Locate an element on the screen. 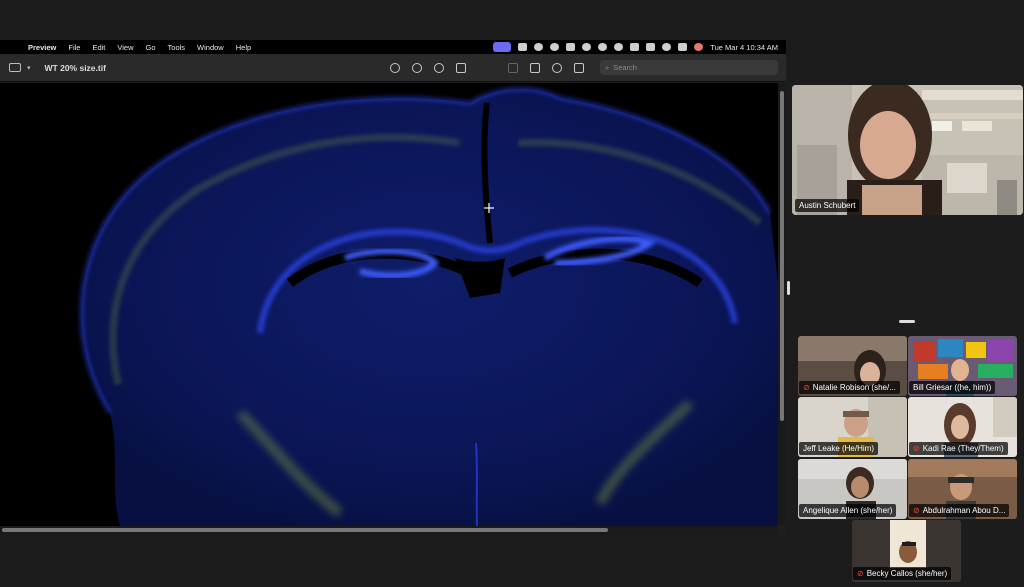 This screenshot has height=587, width=1024. moon-icon is located at coordinates (587, 47).